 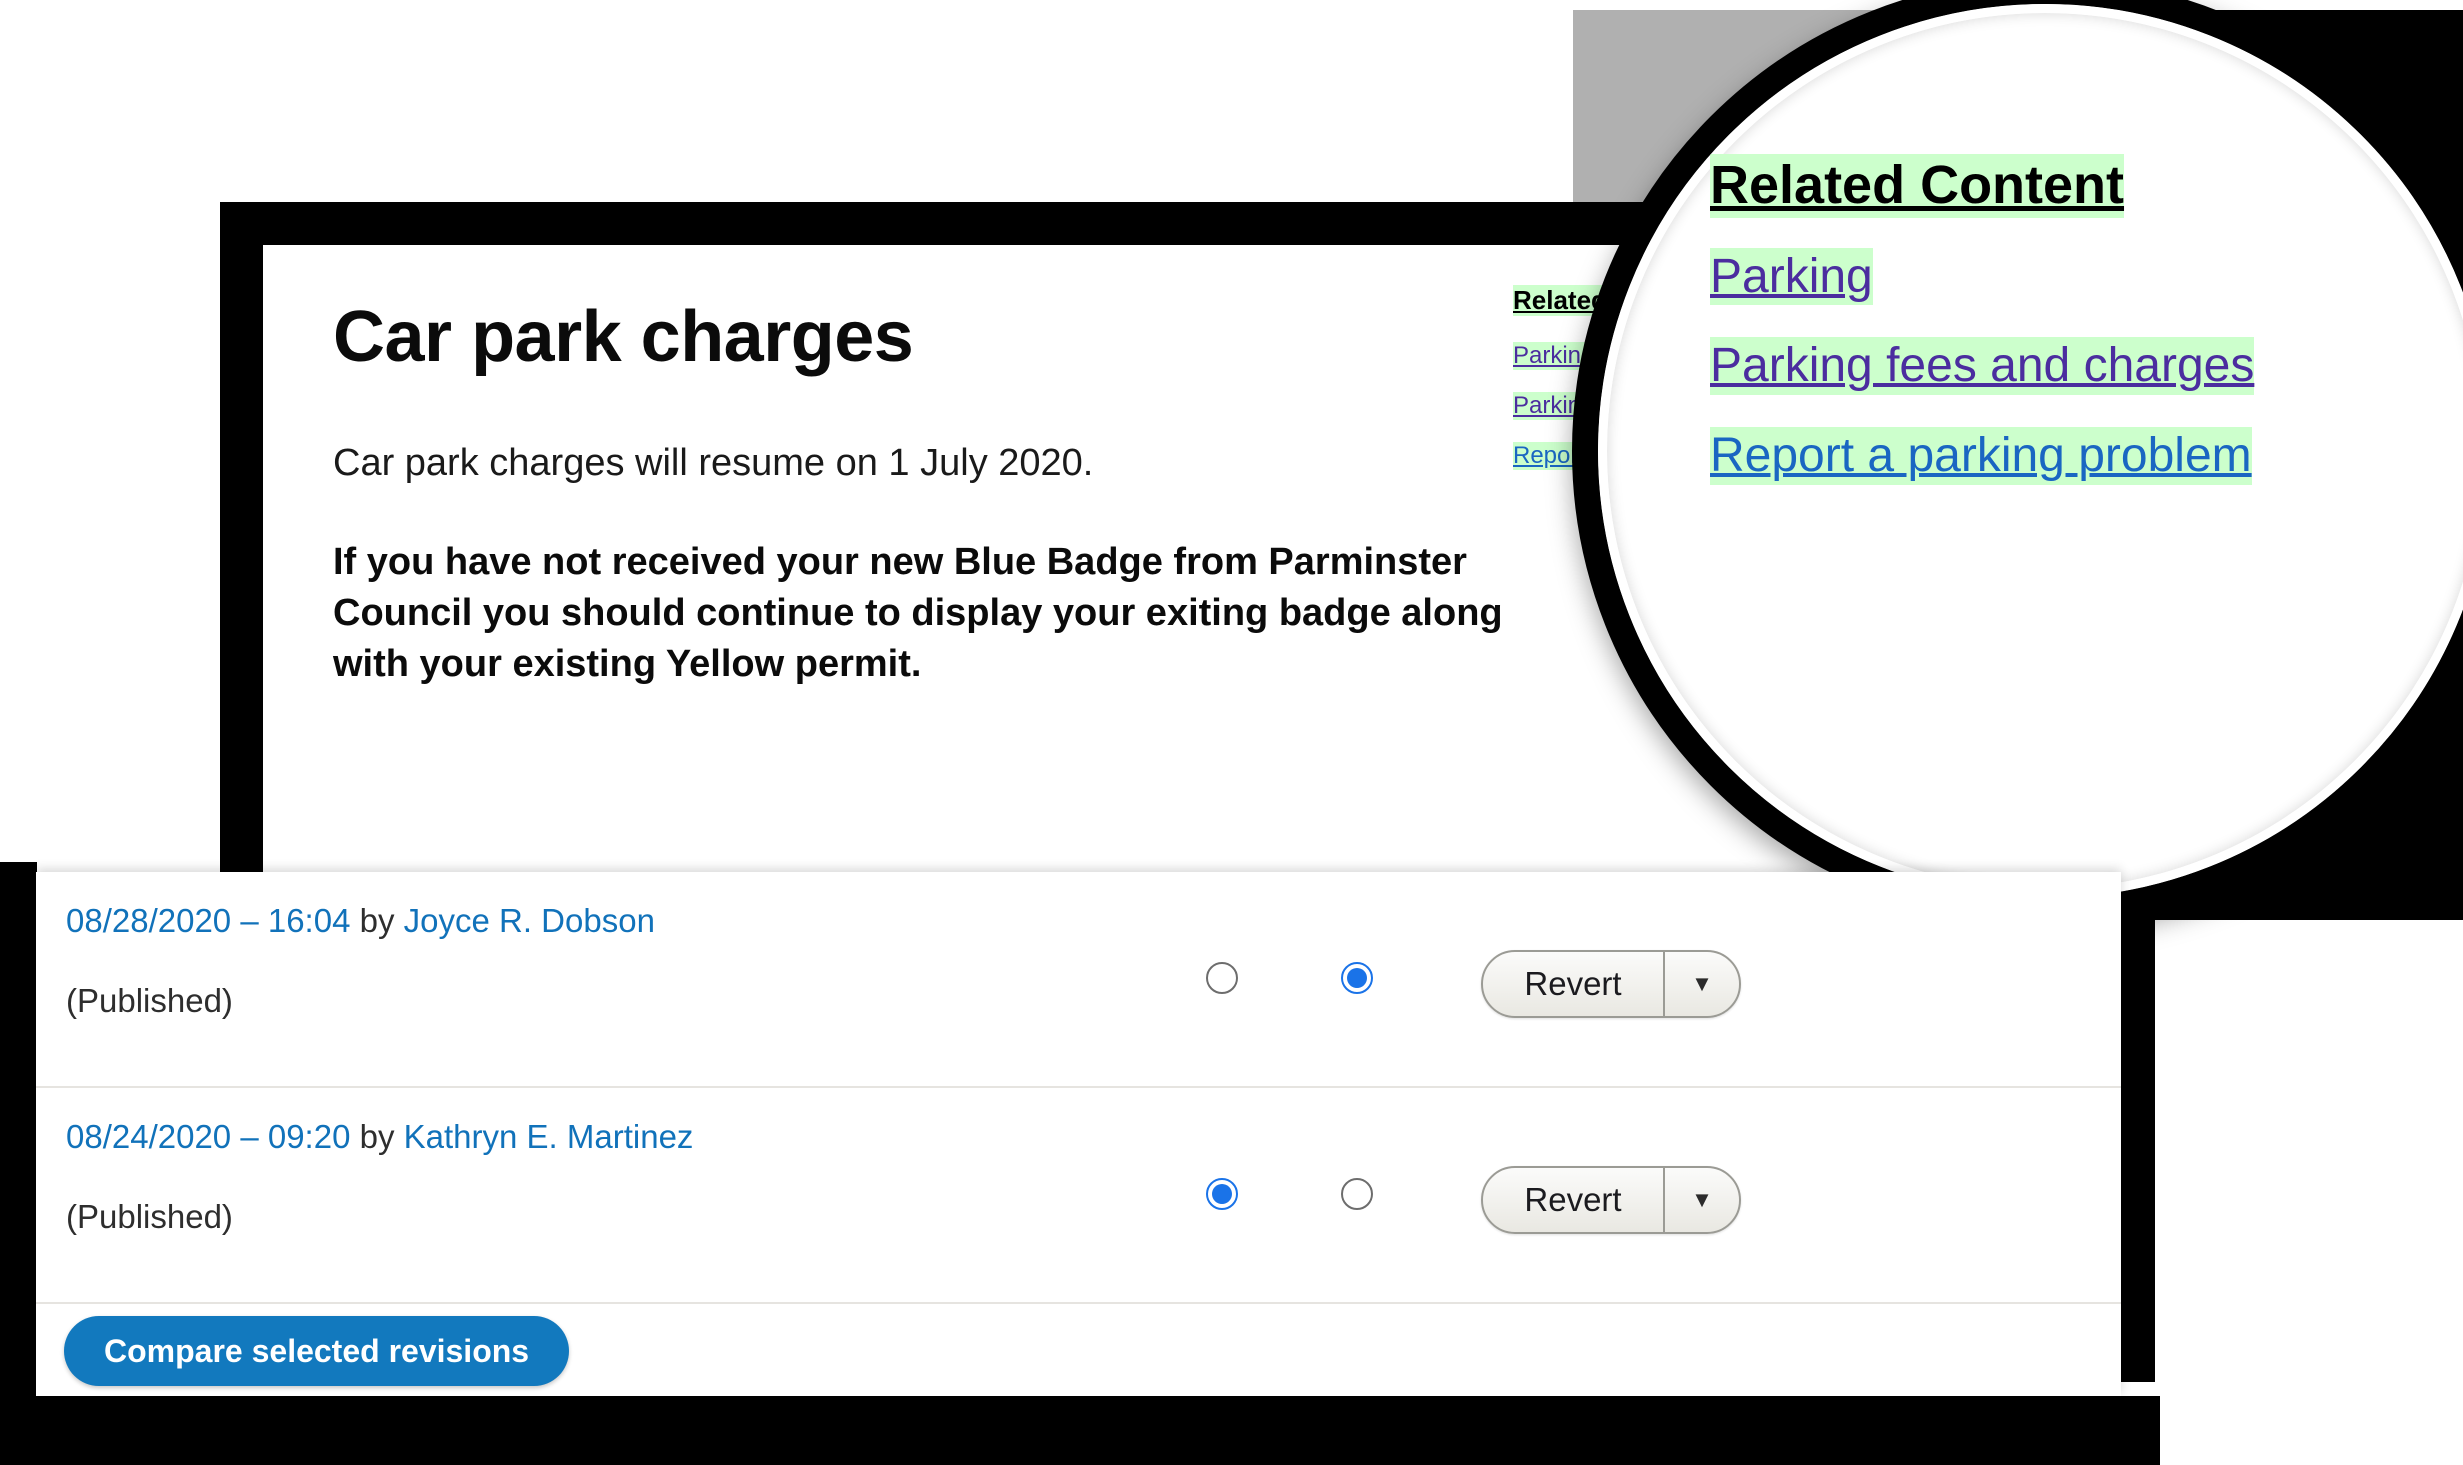 I want to click on revision-date: 08/24/2020 – 09:20, so click(x=208, y=1136).